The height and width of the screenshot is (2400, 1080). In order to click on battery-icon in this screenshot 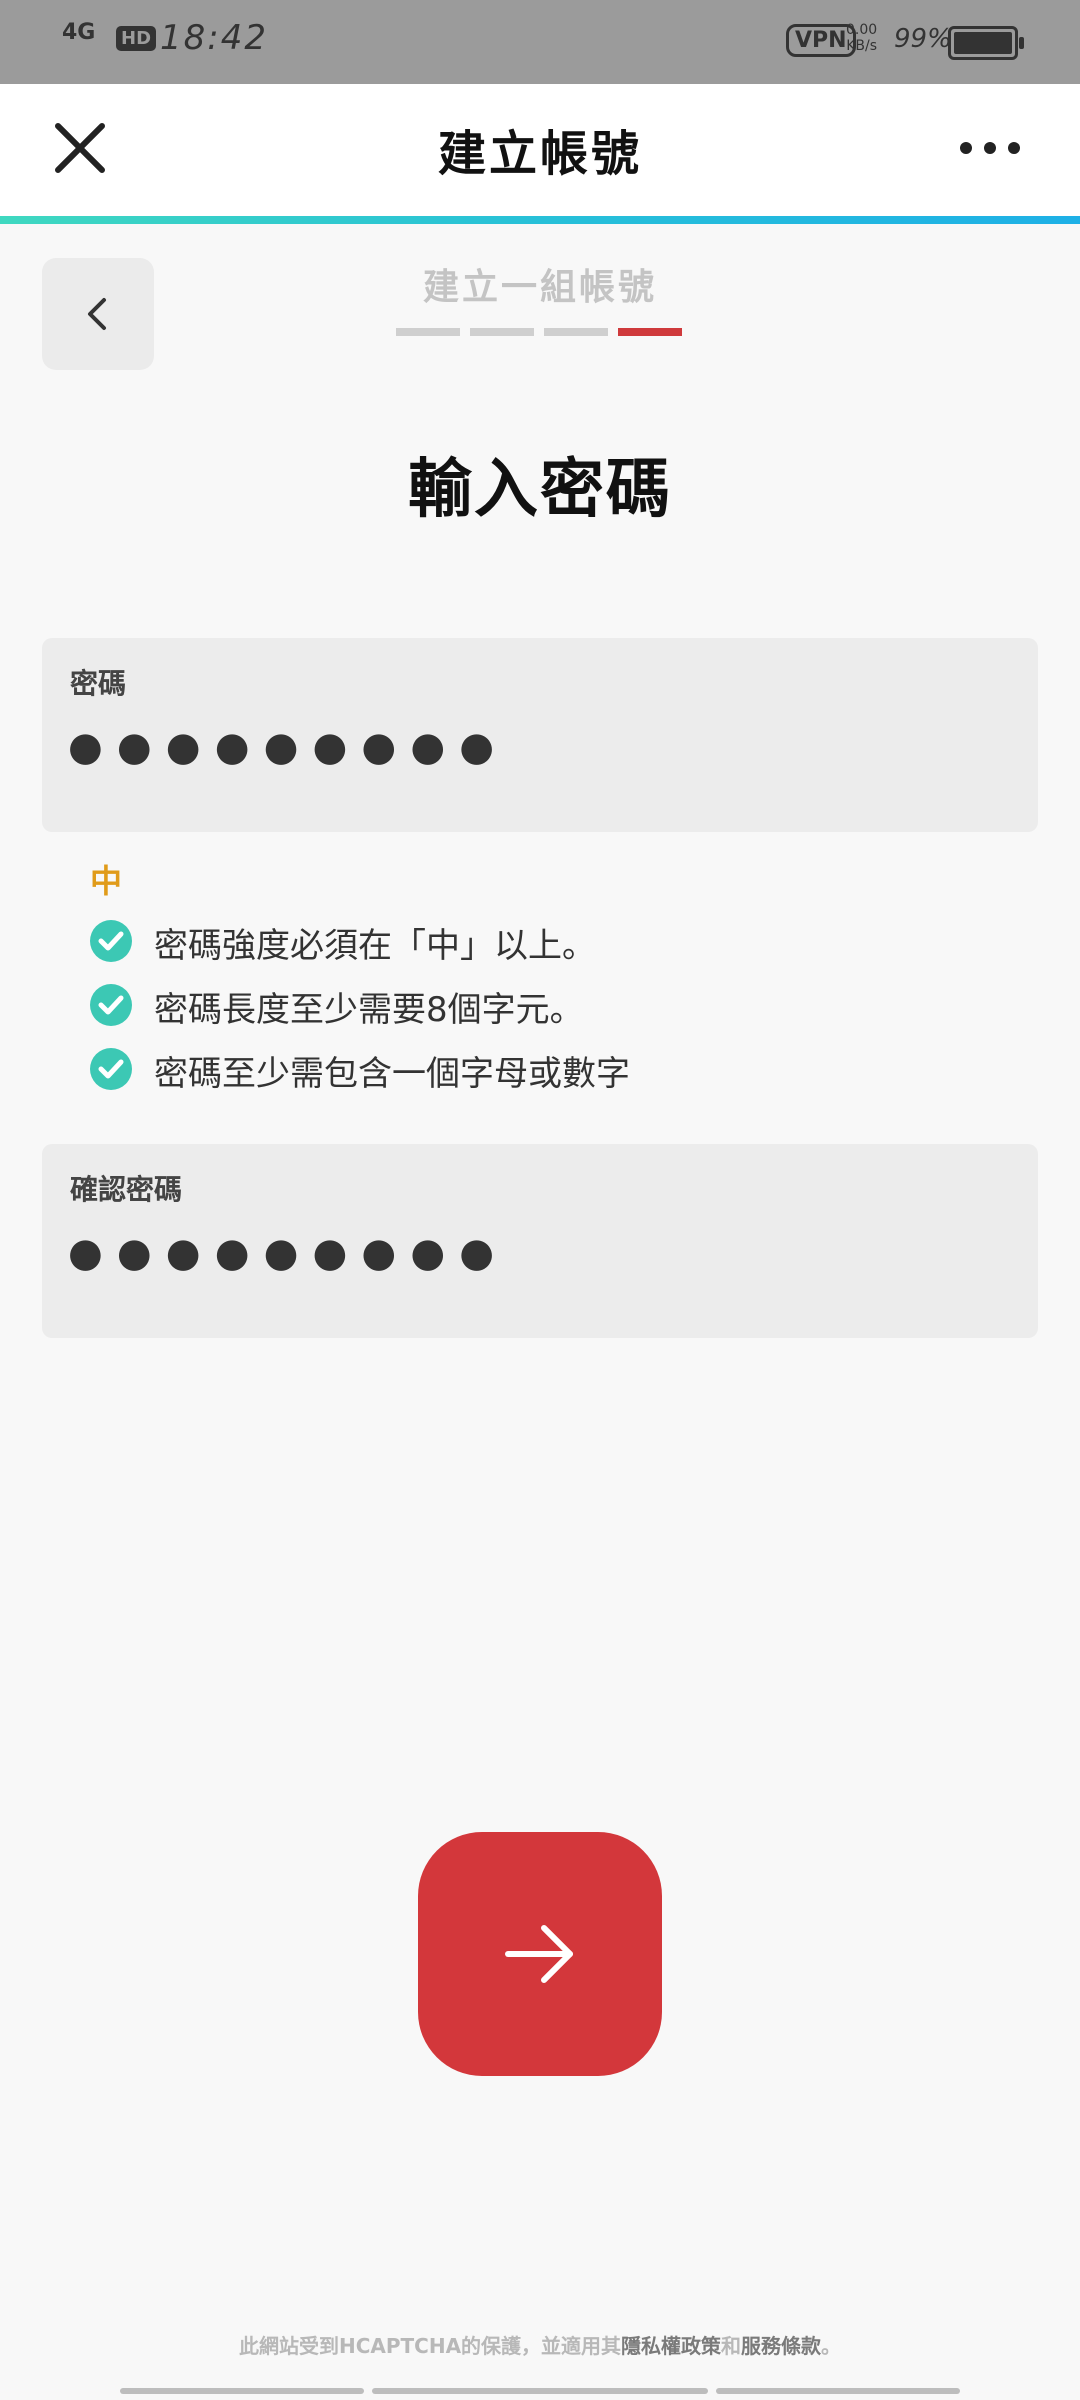, I will do `click(986, 43)`.